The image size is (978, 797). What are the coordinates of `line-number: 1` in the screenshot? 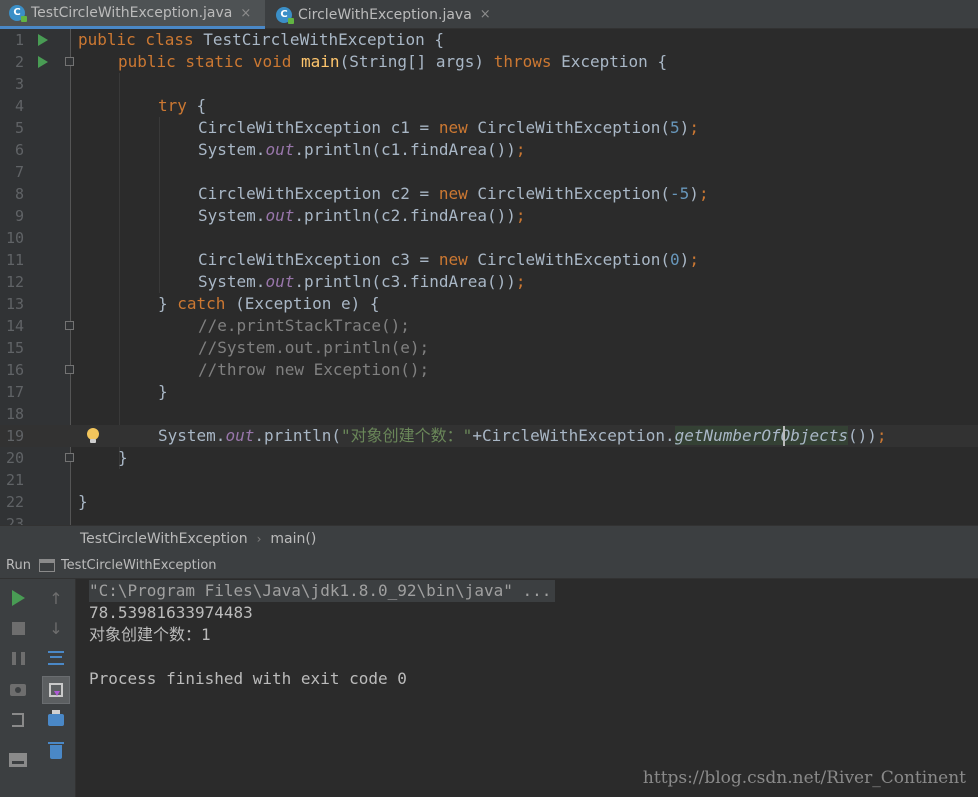 It's located at (19, 40).